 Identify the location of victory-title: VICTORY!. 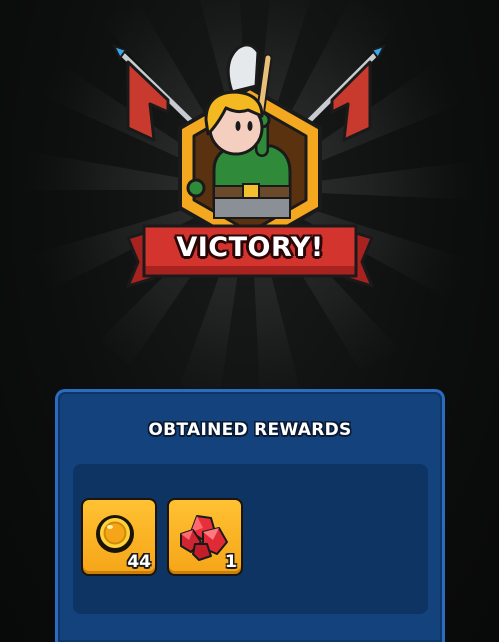
(250, 247).